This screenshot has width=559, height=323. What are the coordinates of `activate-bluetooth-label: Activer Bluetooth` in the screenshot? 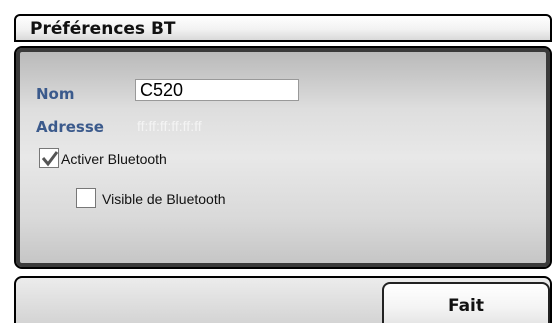 It's located at (114, 159).